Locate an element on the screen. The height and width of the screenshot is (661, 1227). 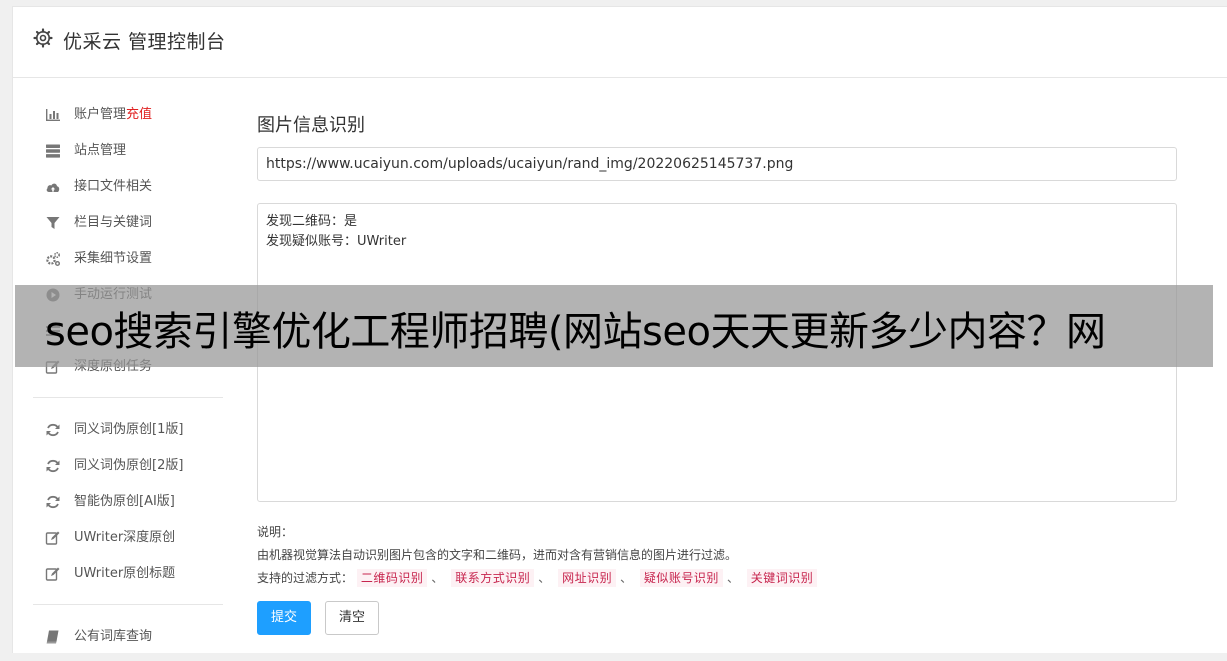
submit-button: 提交 is located at coordinates (284, 618).